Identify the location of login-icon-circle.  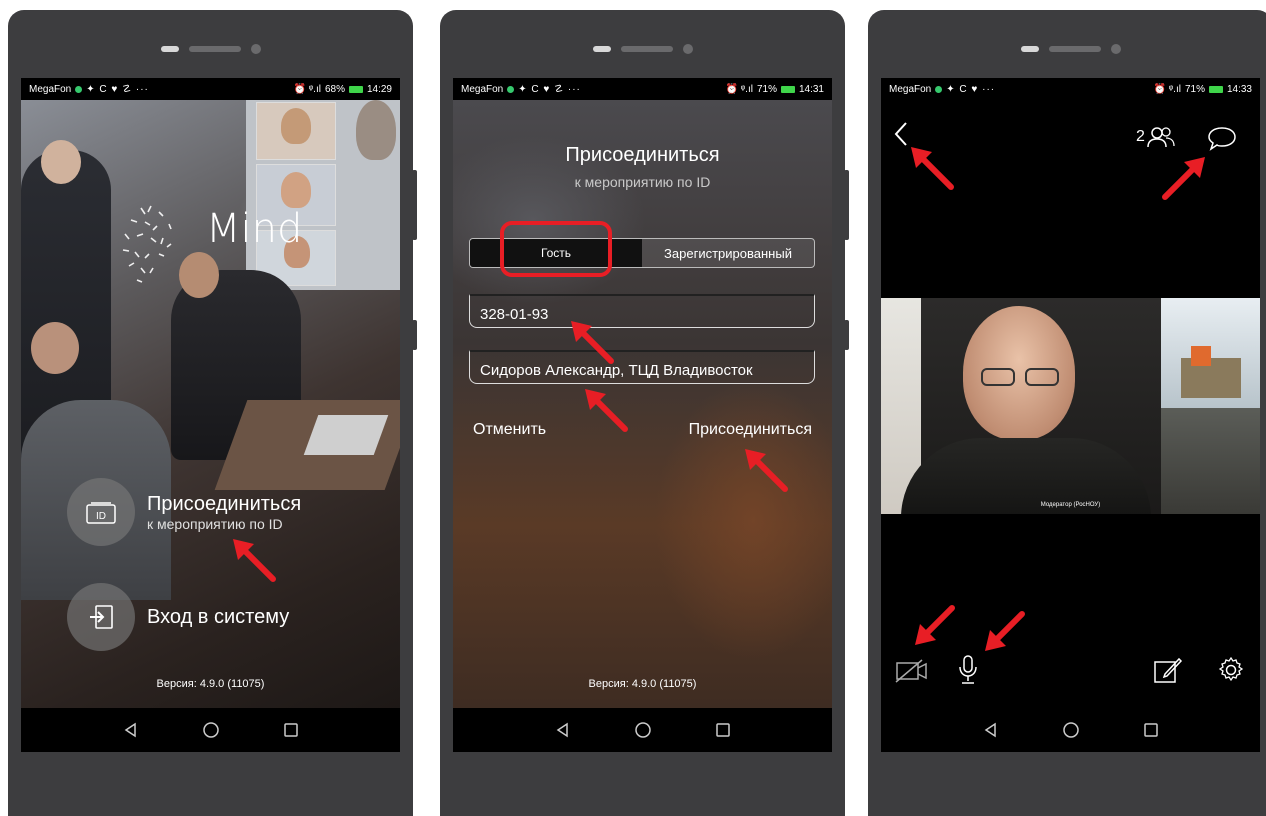
(101, 617).